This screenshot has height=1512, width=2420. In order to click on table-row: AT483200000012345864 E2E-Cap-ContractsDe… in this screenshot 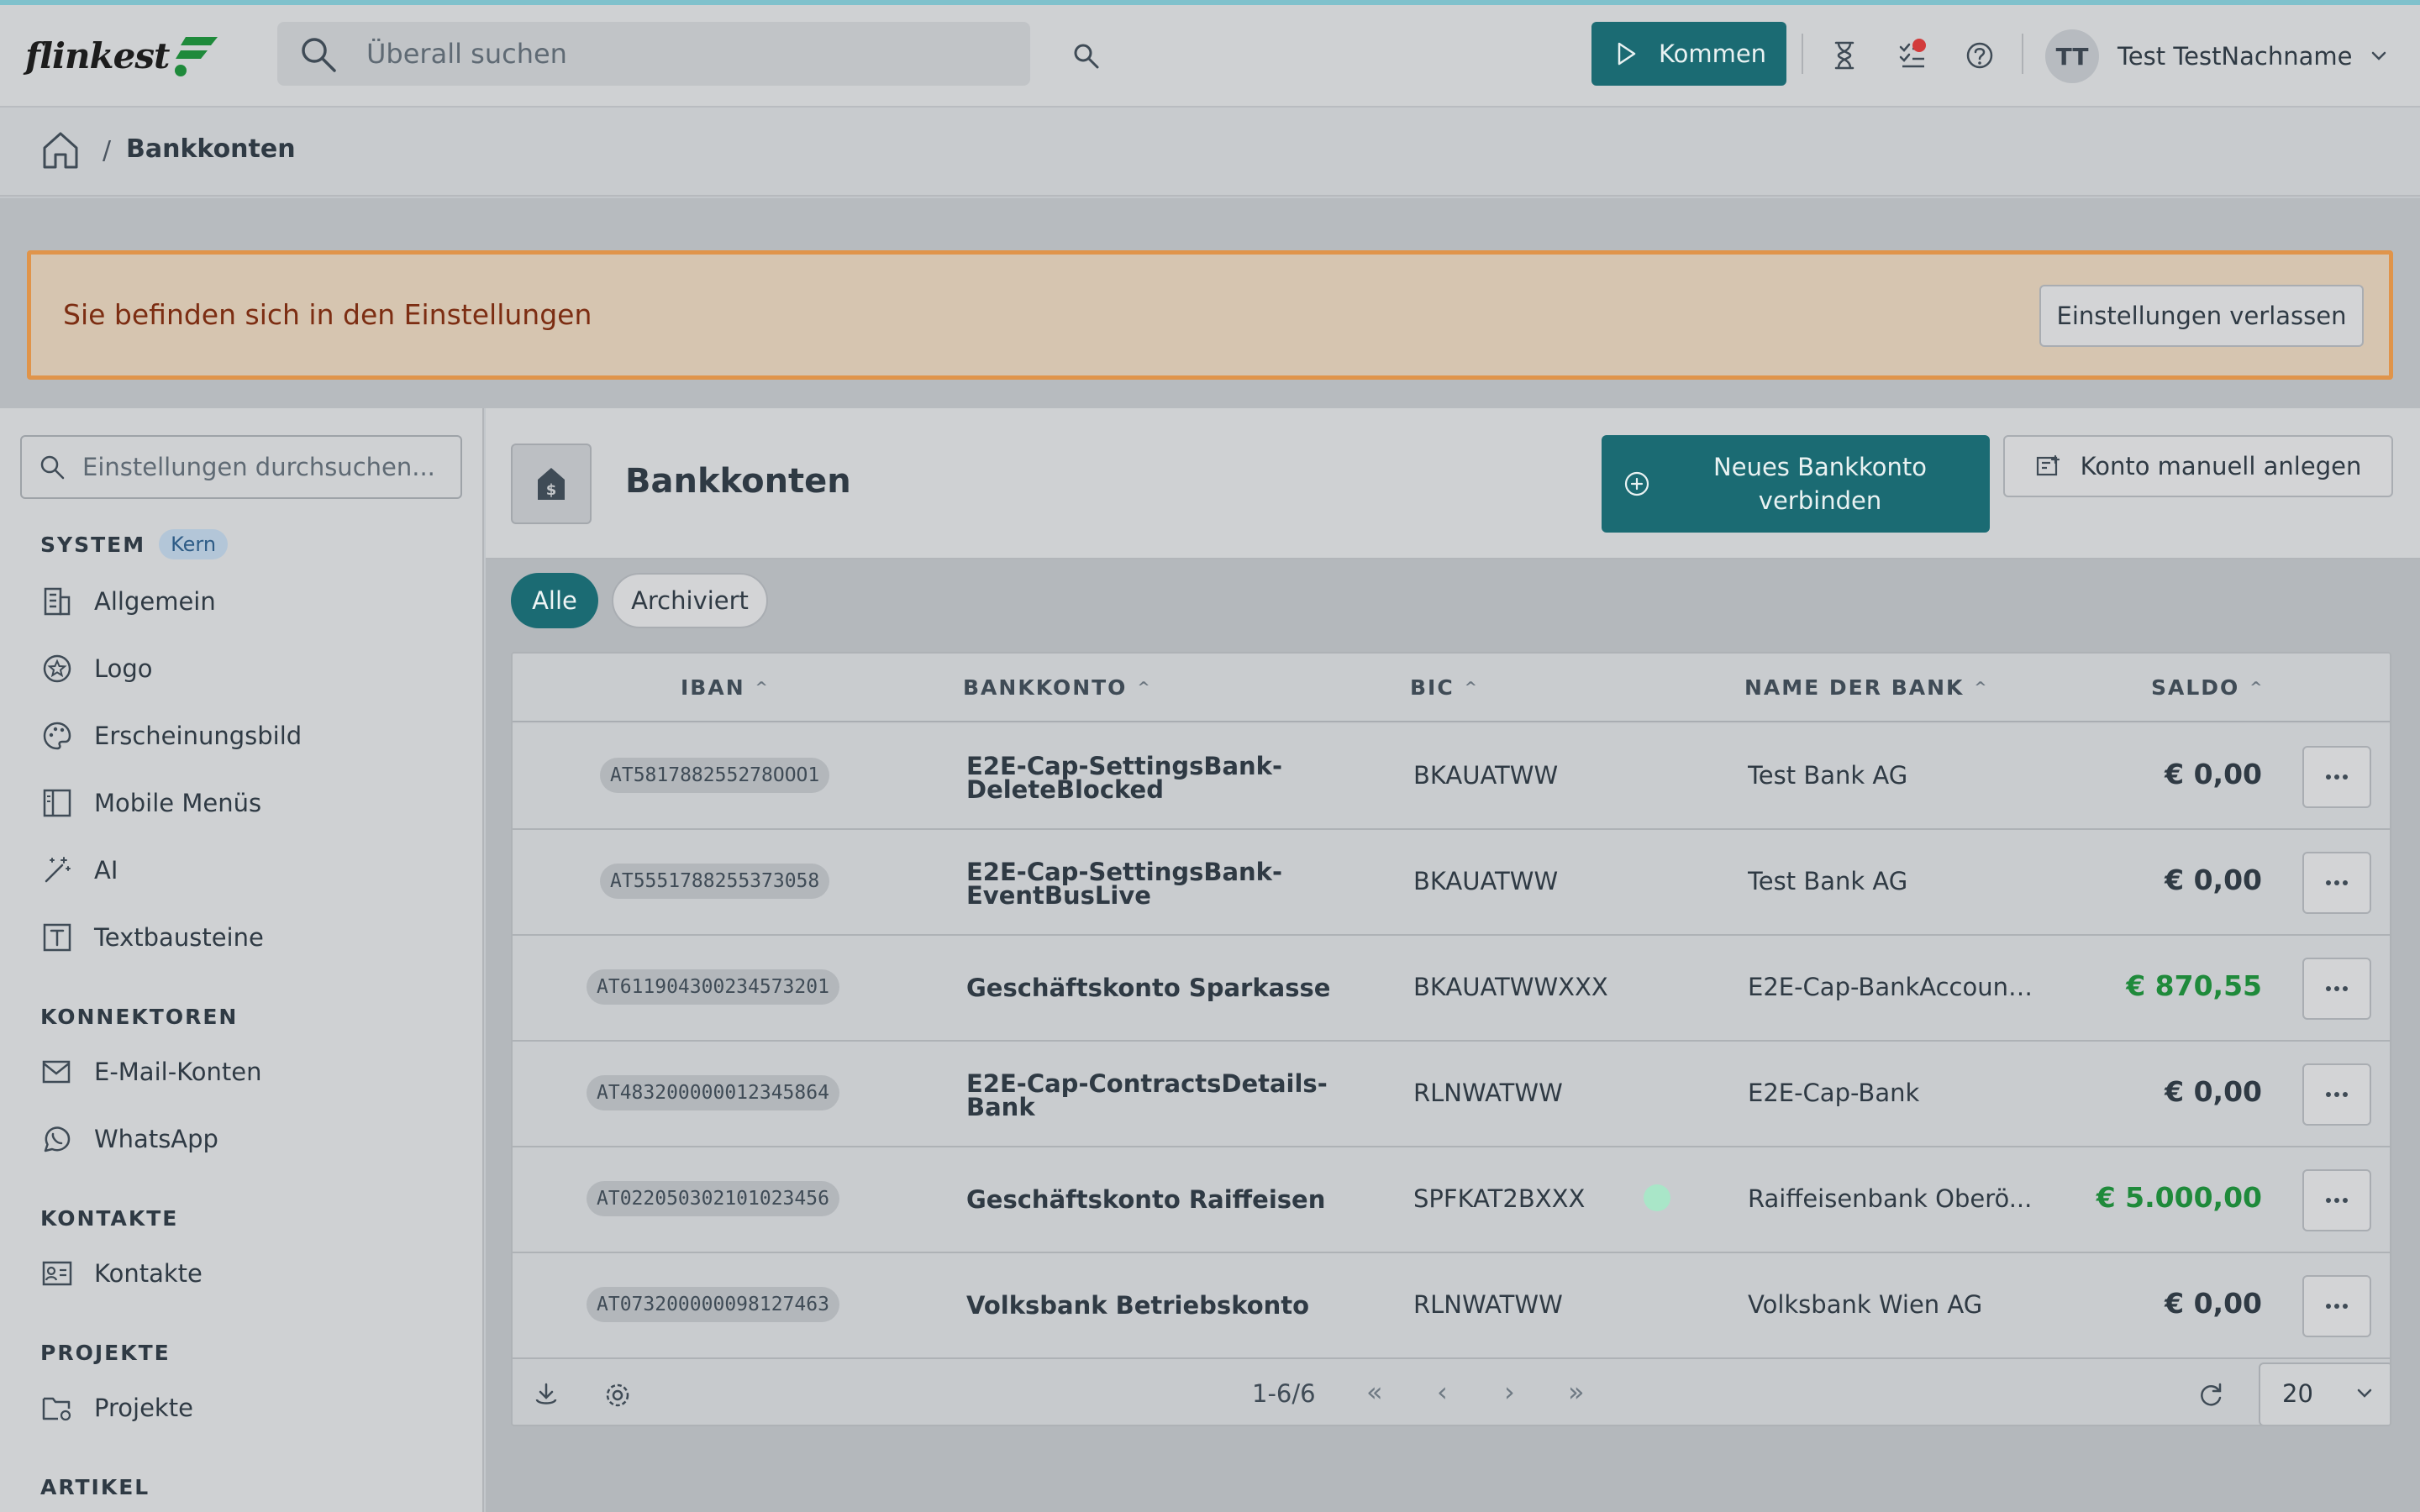, I will do `click(1451, 1094)`.